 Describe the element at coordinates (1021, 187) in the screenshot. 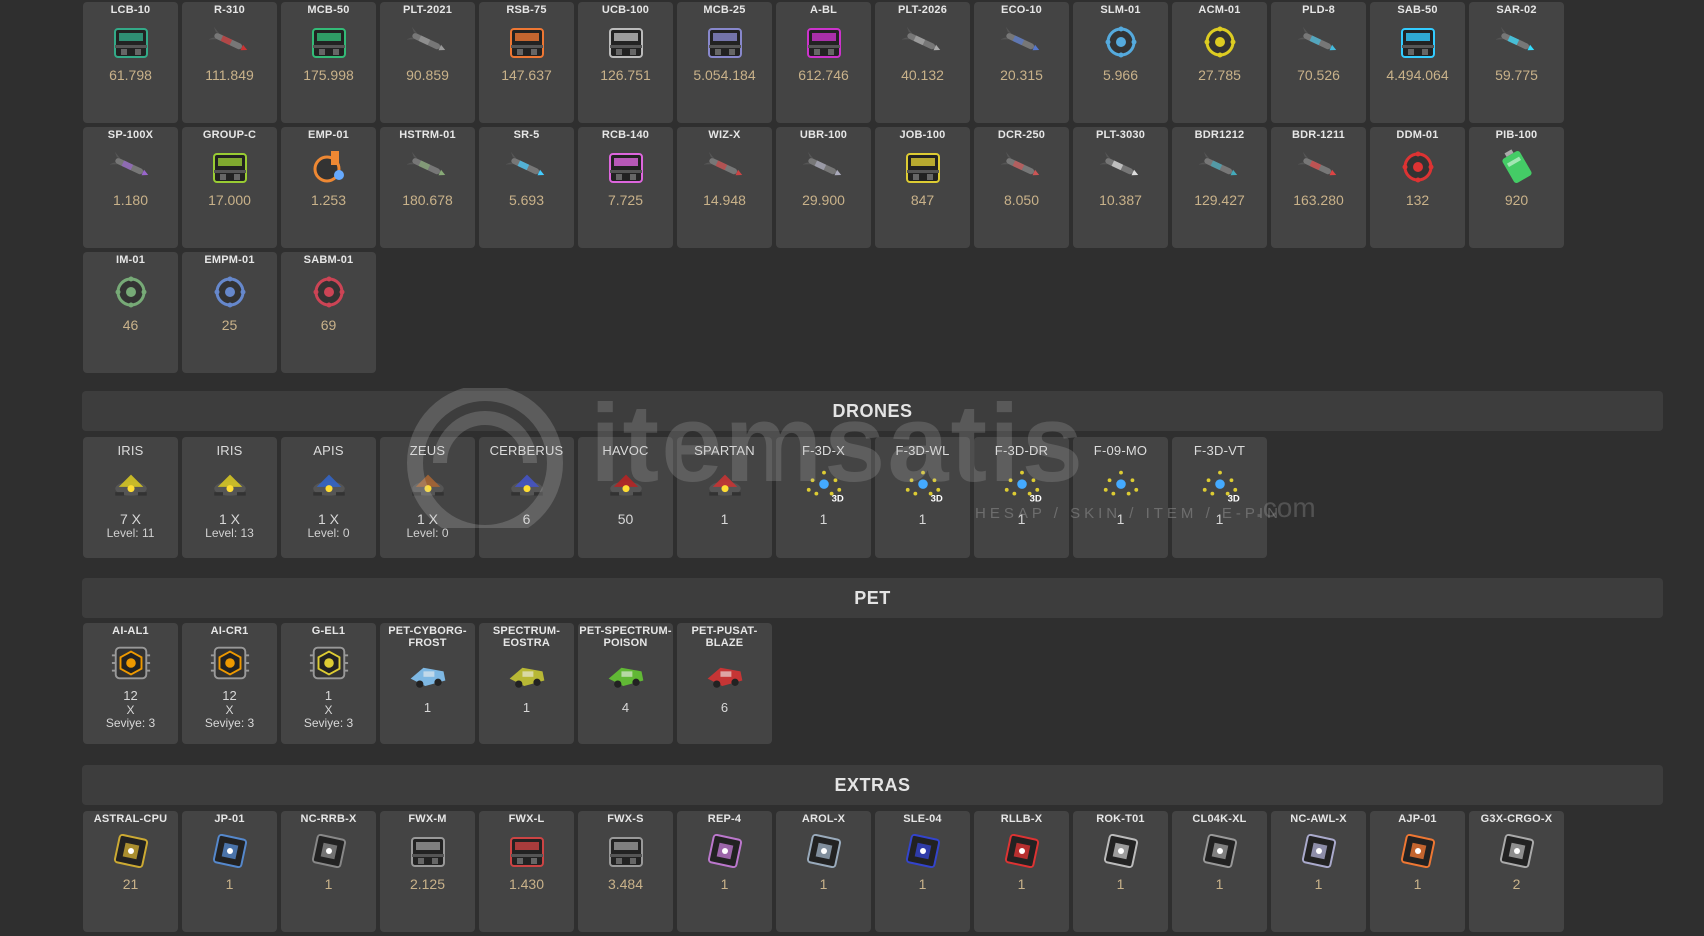

I see `ammo-card: DCR-250 8.050` at that location.